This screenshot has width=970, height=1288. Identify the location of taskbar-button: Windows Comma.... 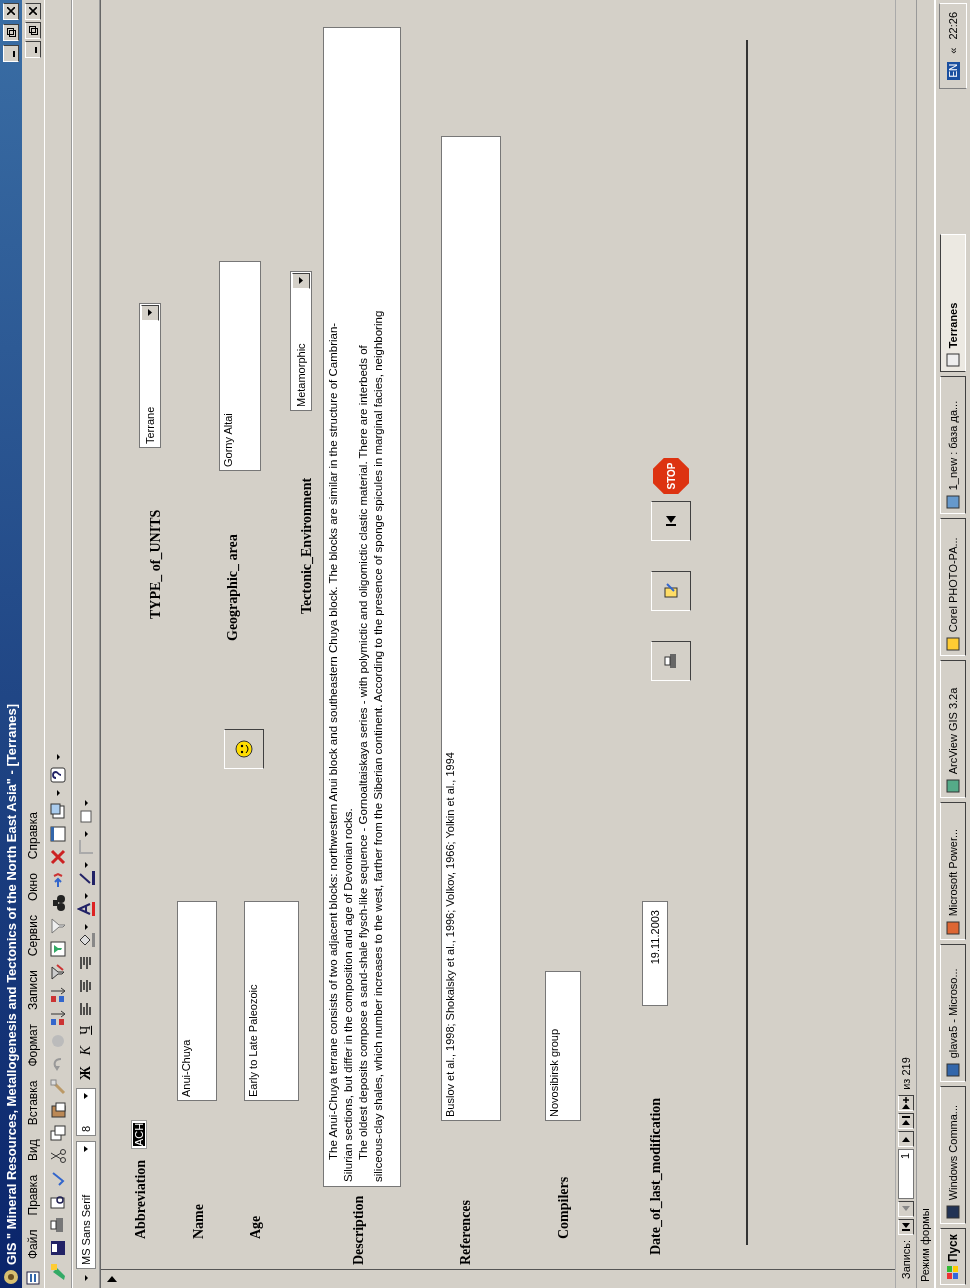
(953, 1155).